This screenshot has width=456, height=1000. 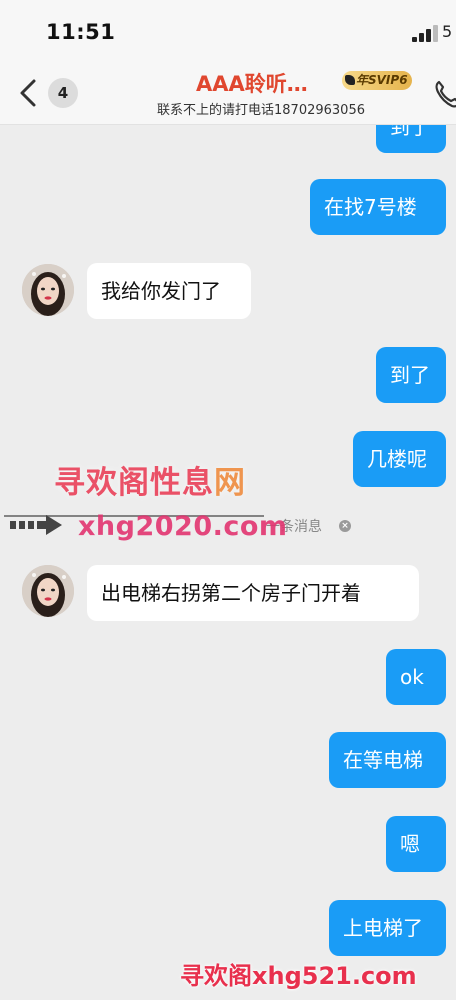 I want to click on chat-subtitle: 联系不上的请打电话18702963056, so click(x=261, y=110).